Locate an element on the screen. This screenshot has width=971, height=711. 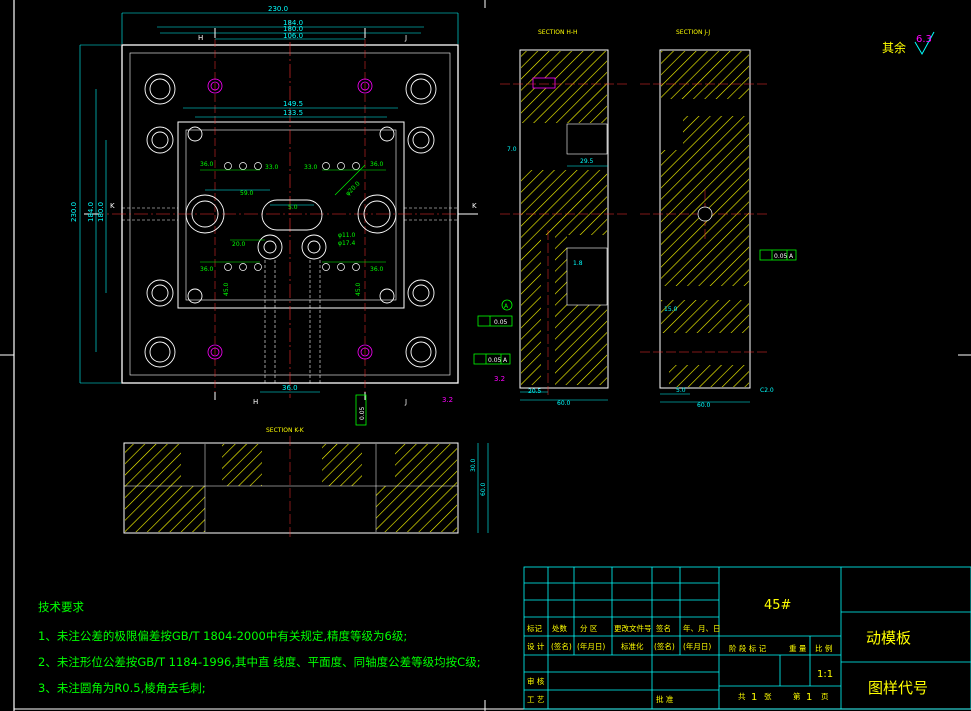
dim-45-b: 45.0 is located at coordinates (358, 289).